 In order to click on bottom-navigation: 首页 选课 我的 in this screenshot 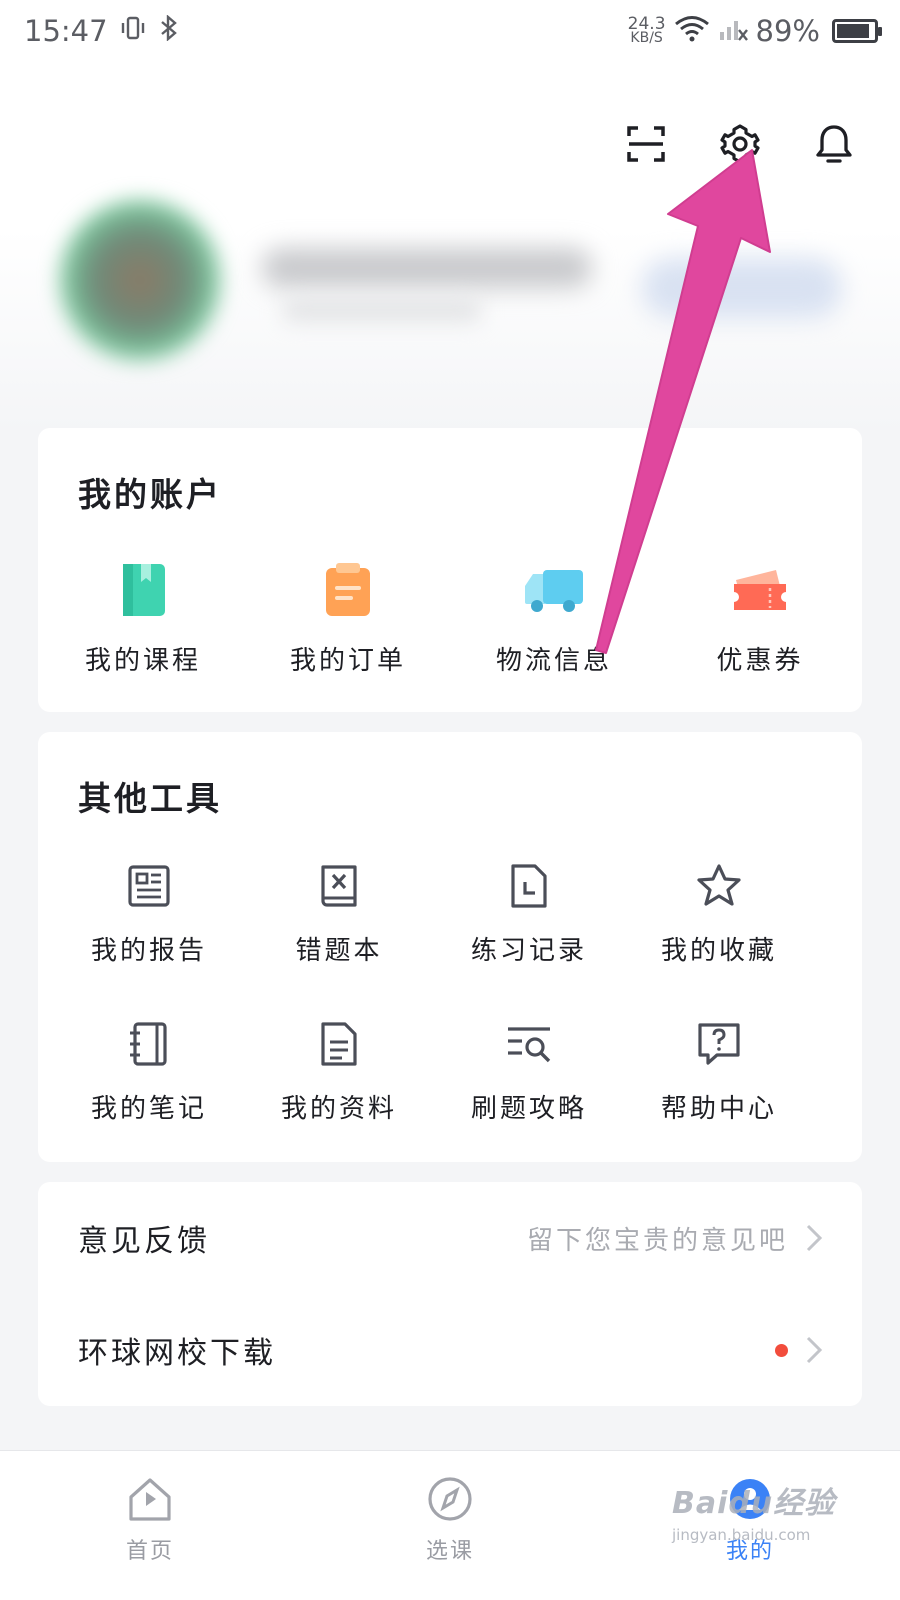, I will do `click(450, 1525)`.